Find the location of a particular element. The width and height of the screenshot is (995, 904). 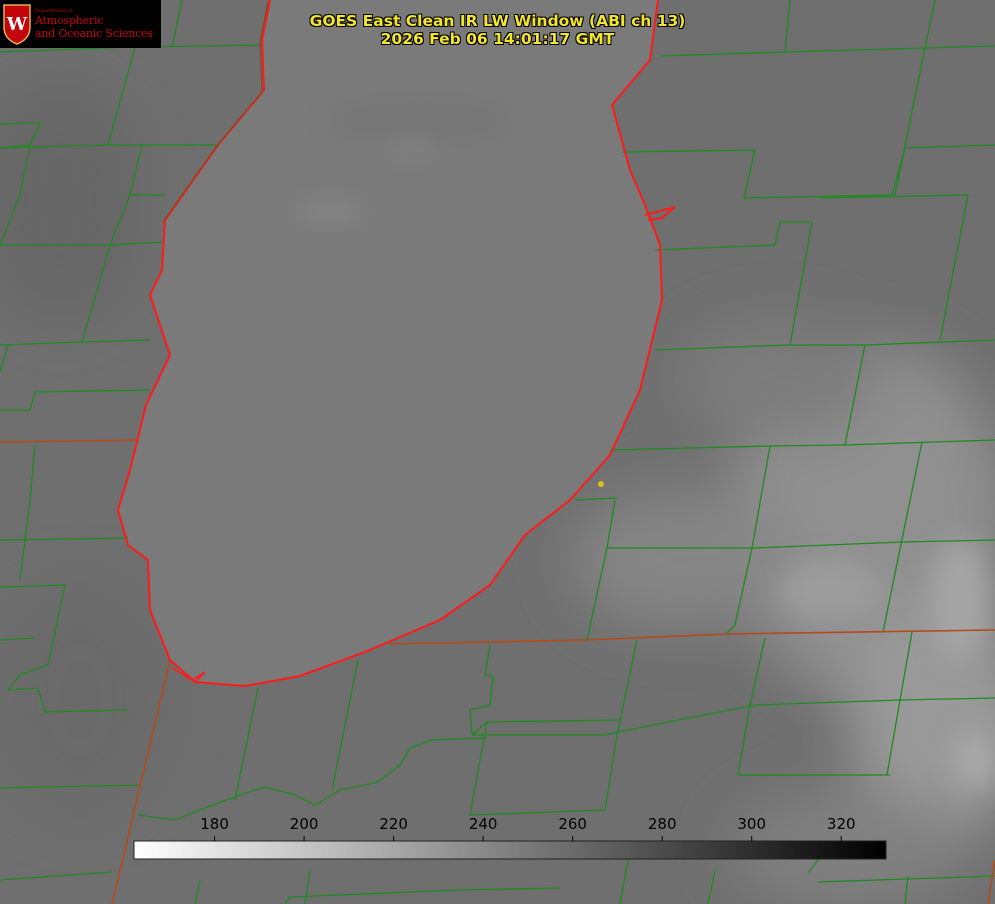

colorbar-tick-label: 220 is located at coordinates (393, 824).